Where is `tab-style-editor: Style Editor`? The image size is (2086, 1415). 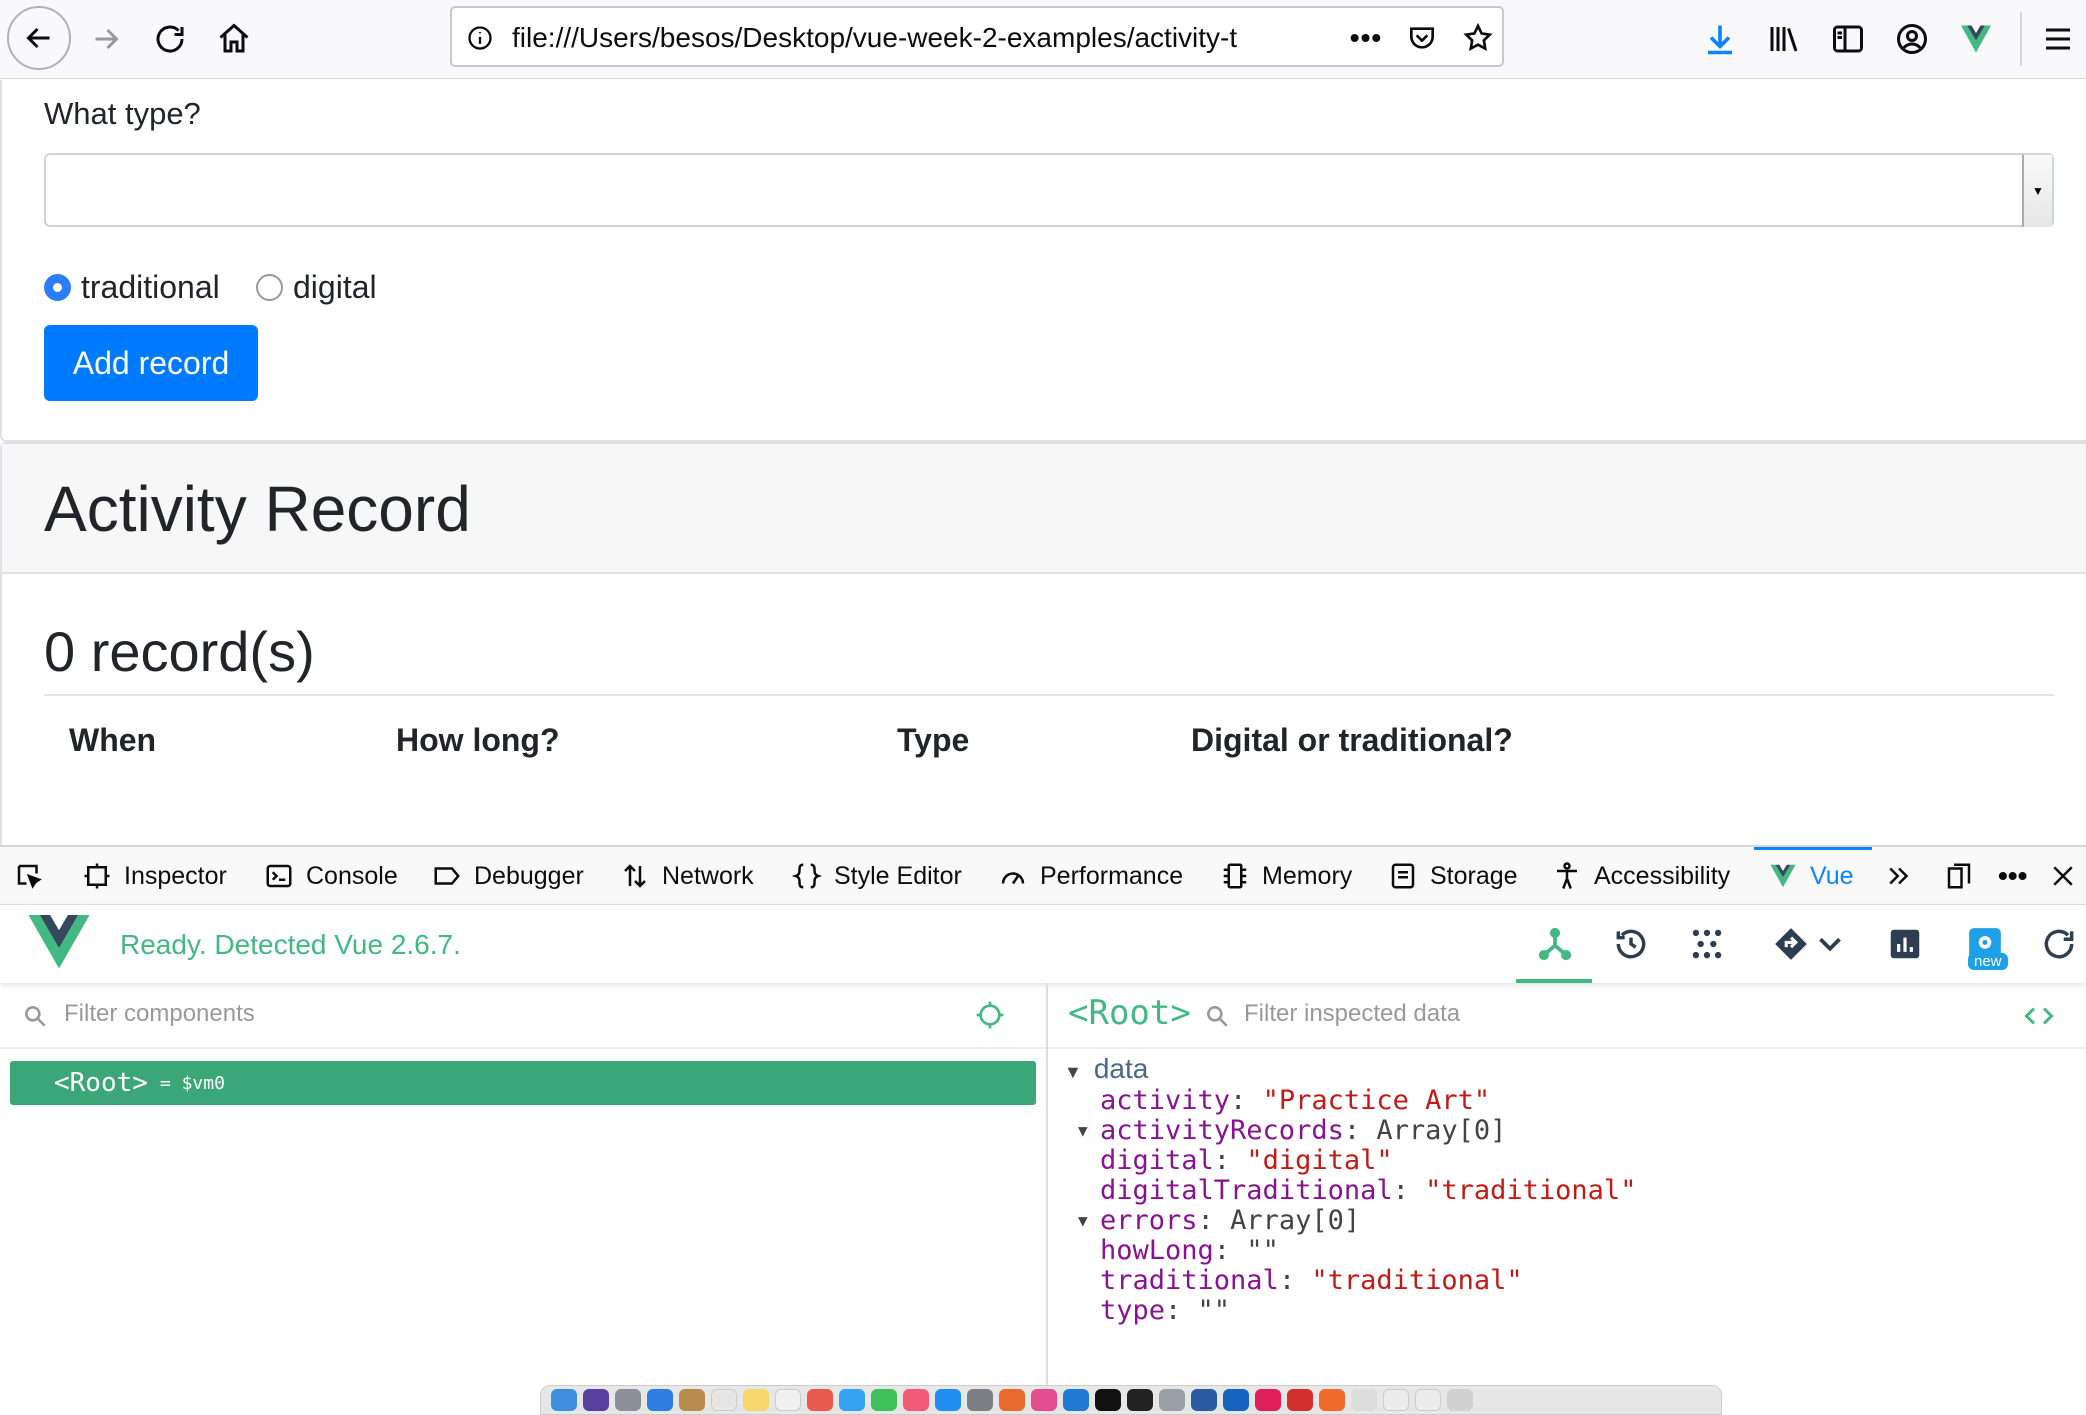
tab-style-editor: Style Editor is located at coordinates (877, 876).